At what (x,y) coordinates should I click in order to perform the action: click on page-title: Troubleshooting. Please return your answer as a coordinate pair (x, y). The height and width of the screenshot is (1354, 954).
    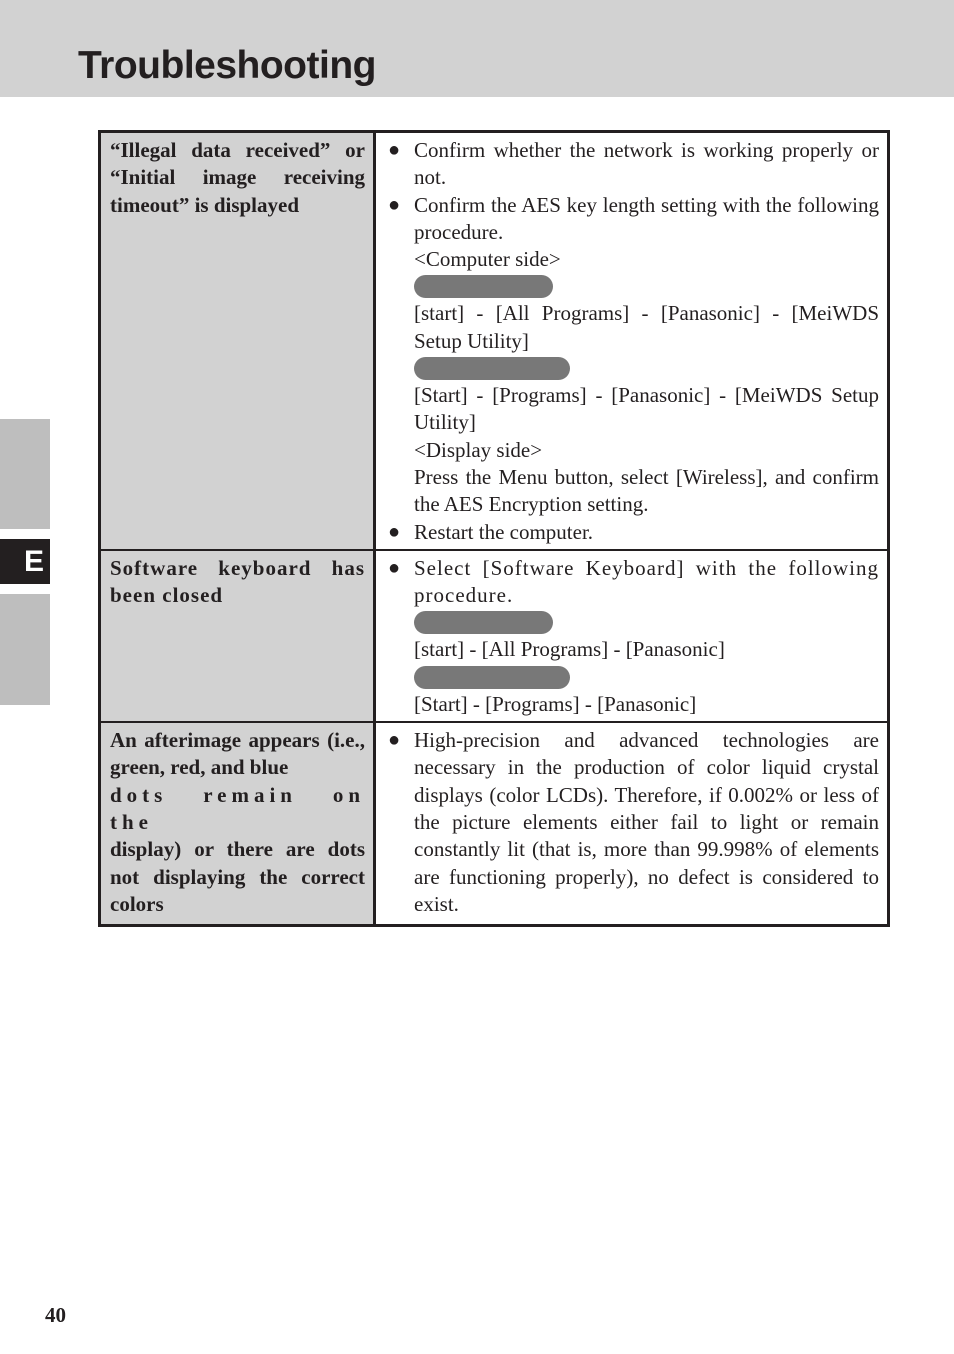
    Looking at the image, I should click on (227, 65).